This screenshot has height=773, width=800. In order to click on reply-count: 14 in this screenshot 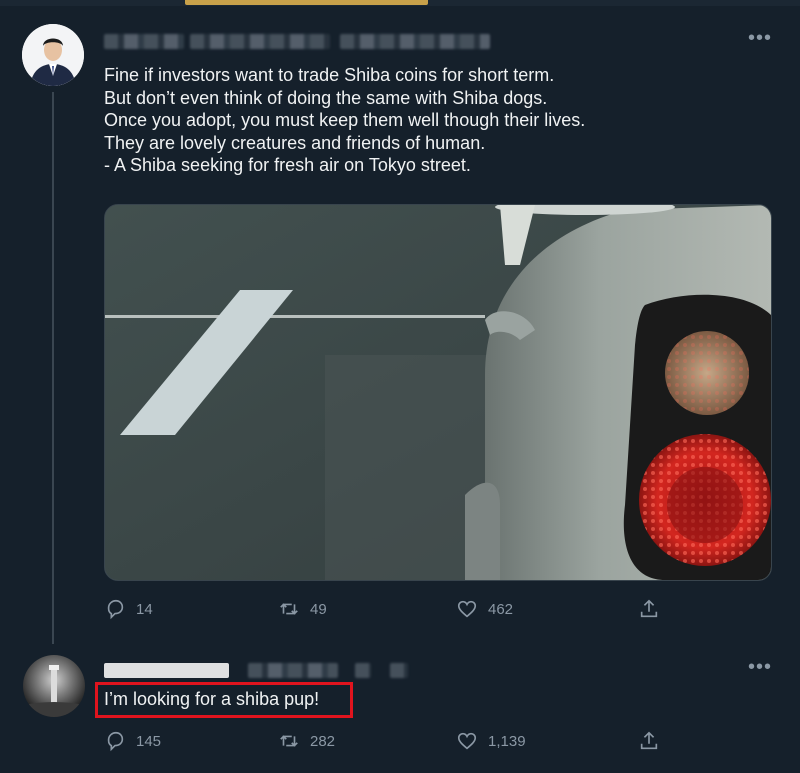, I will do `click(144, 609)`.